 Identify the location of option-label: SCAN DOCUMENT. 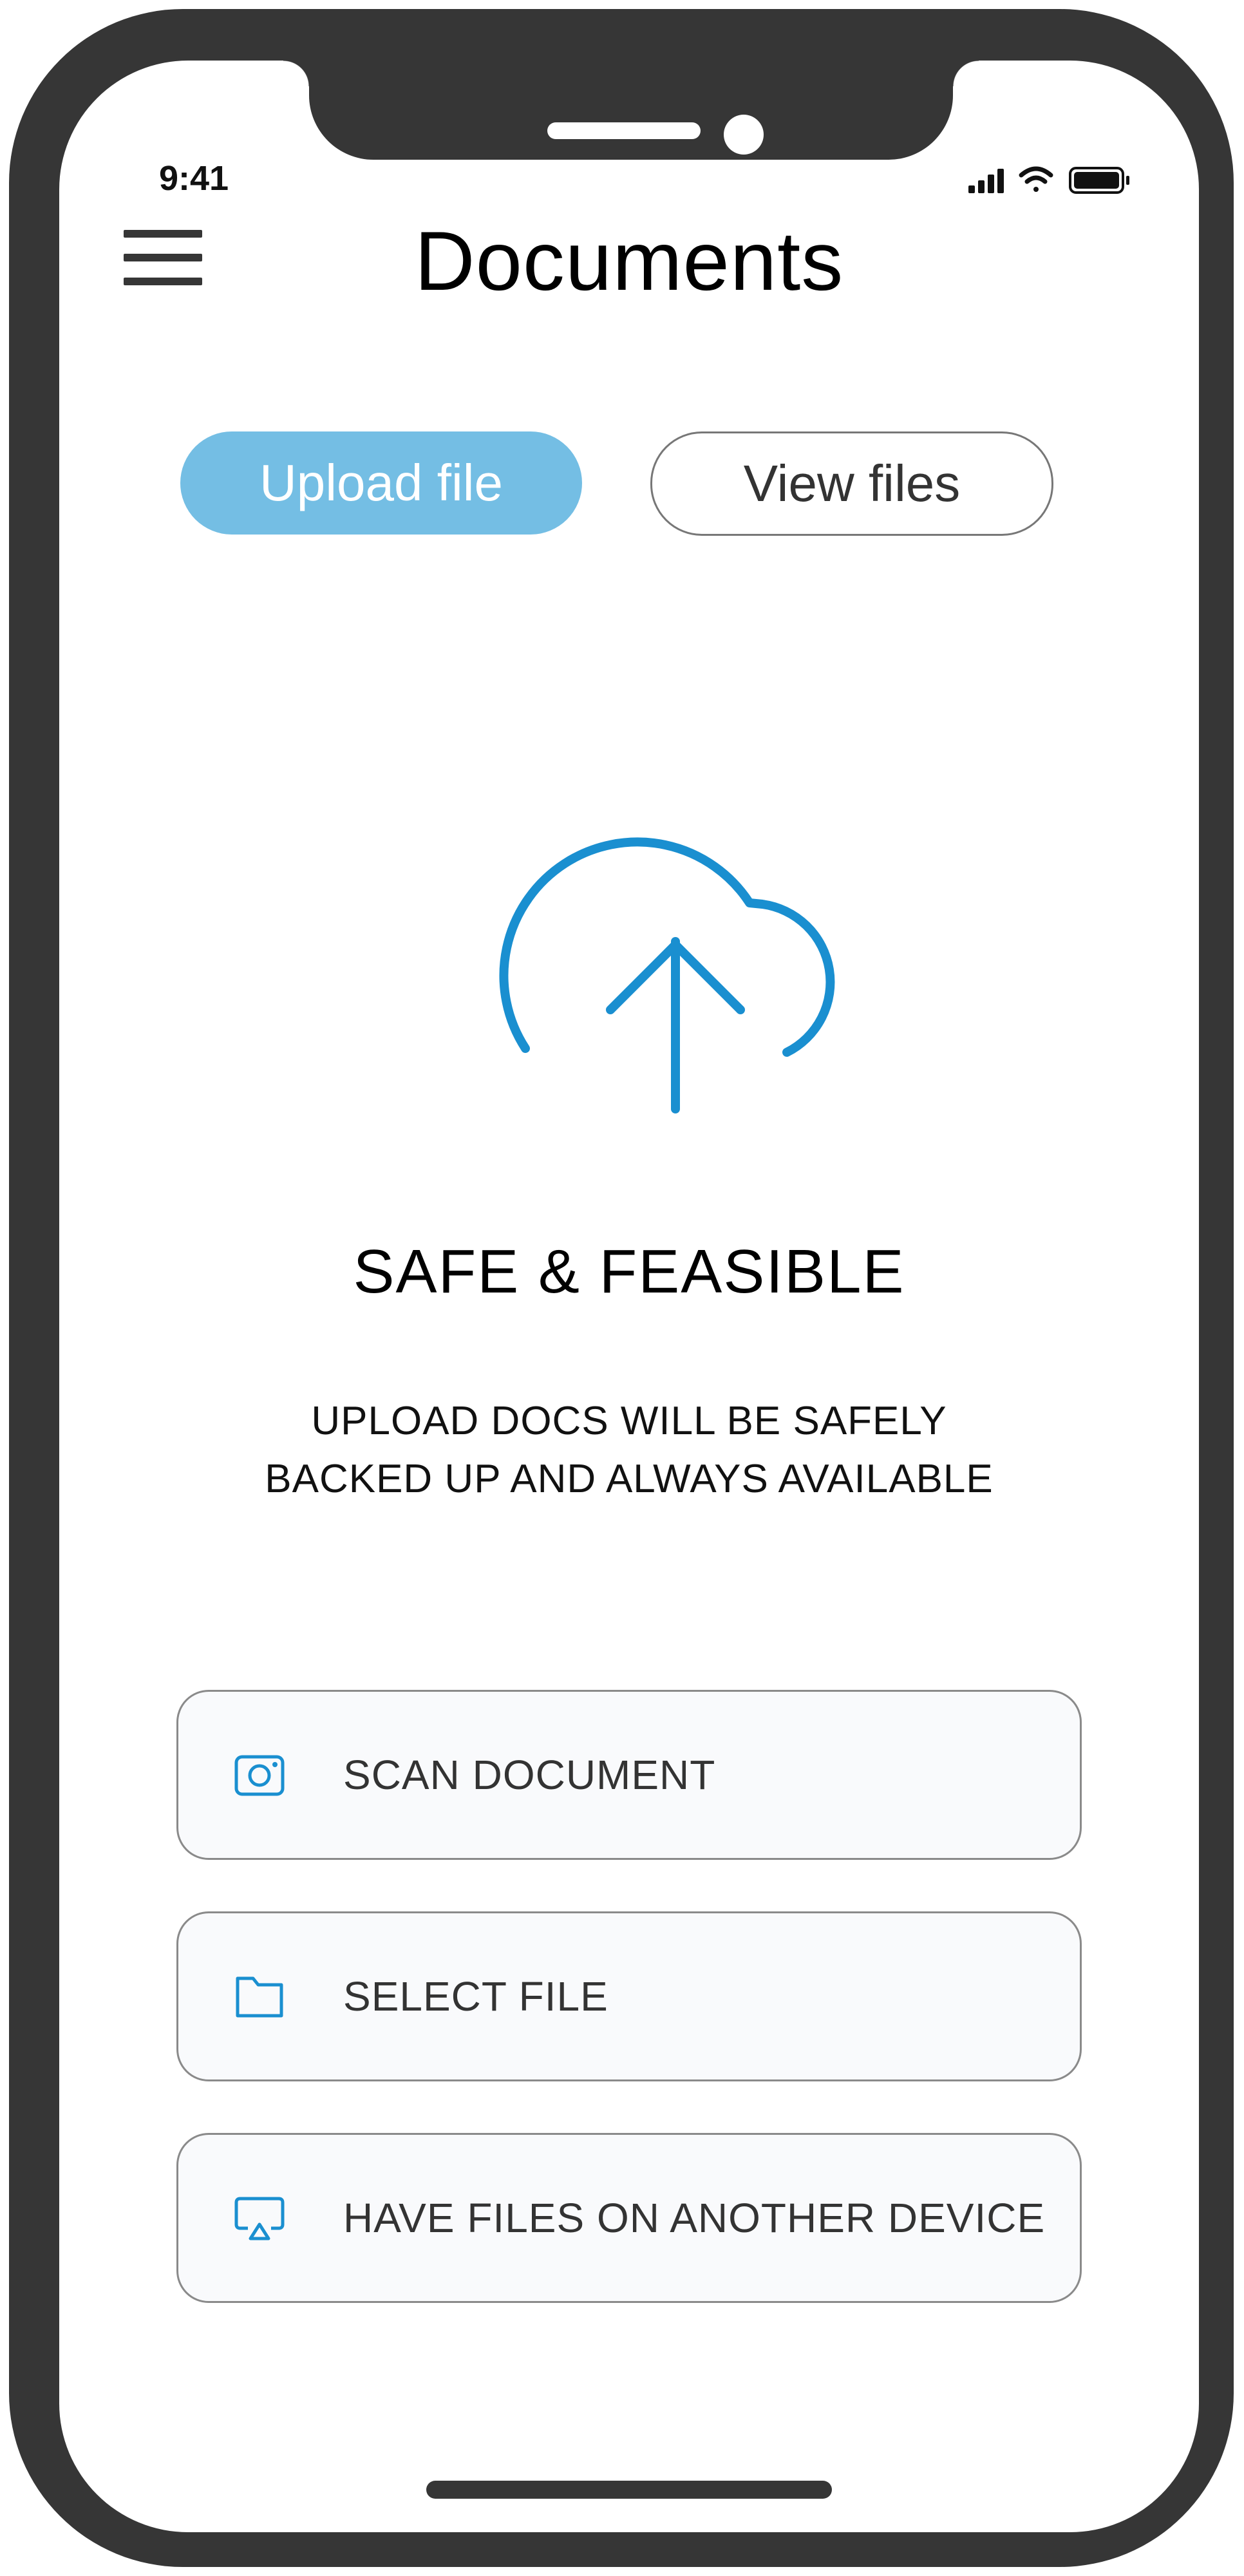
(529, 1775).